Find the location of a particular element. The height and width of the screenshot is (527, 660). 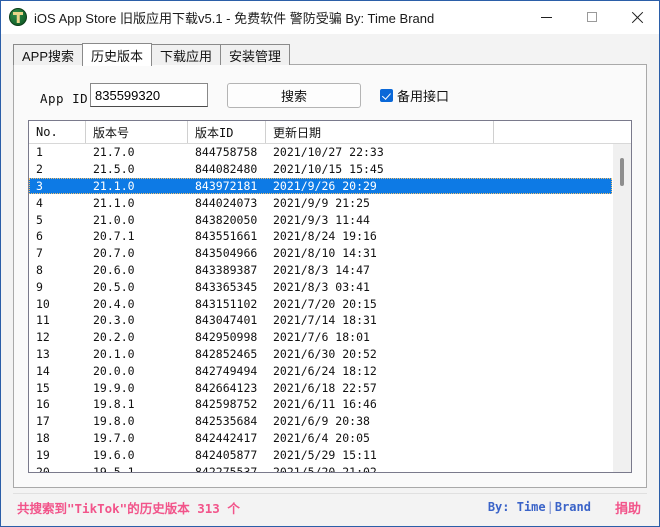

tab-strip: APP搜索 历史版本 下载应用 安装管理 is located at coordinates (152, 54).